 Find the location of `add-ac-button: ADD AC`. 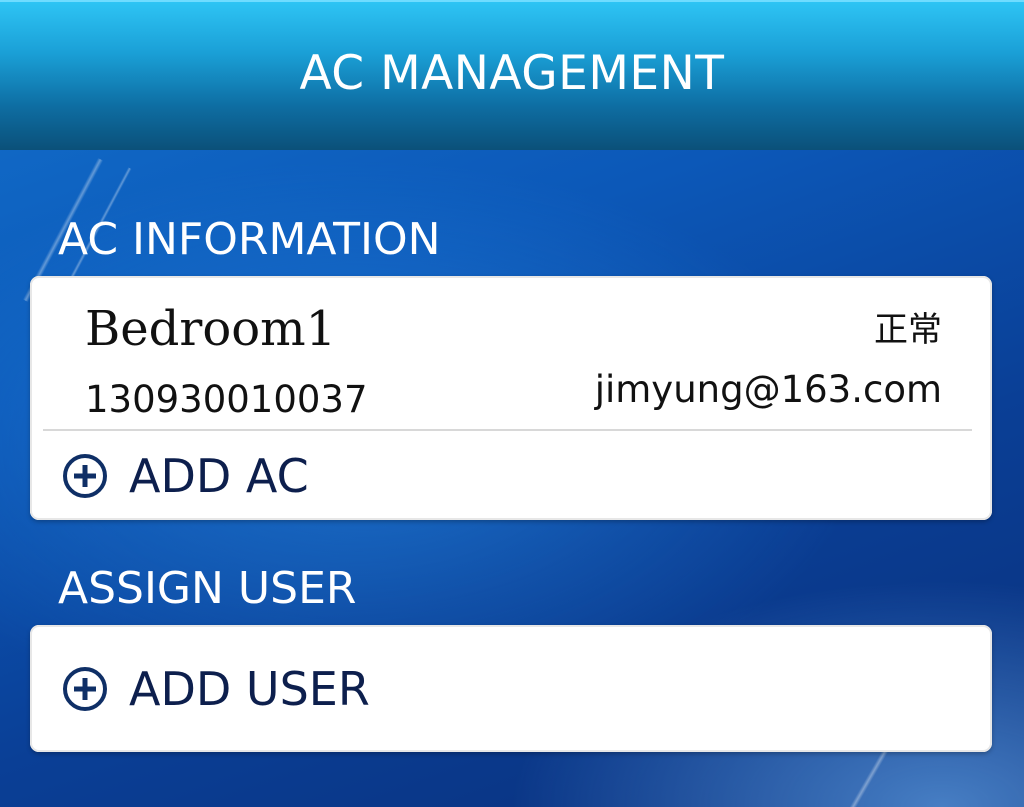

add-ac-button: ADD AC is located at coordinates (511, 475).